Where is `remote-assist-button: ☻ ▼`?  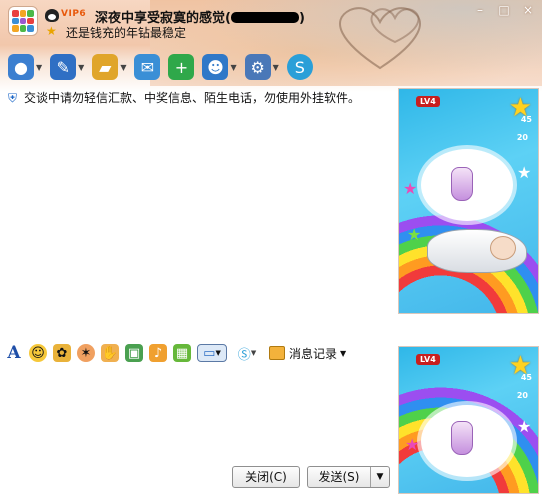
remote-assist-button: ☻ ▼ is located at coordinates (219, 67).